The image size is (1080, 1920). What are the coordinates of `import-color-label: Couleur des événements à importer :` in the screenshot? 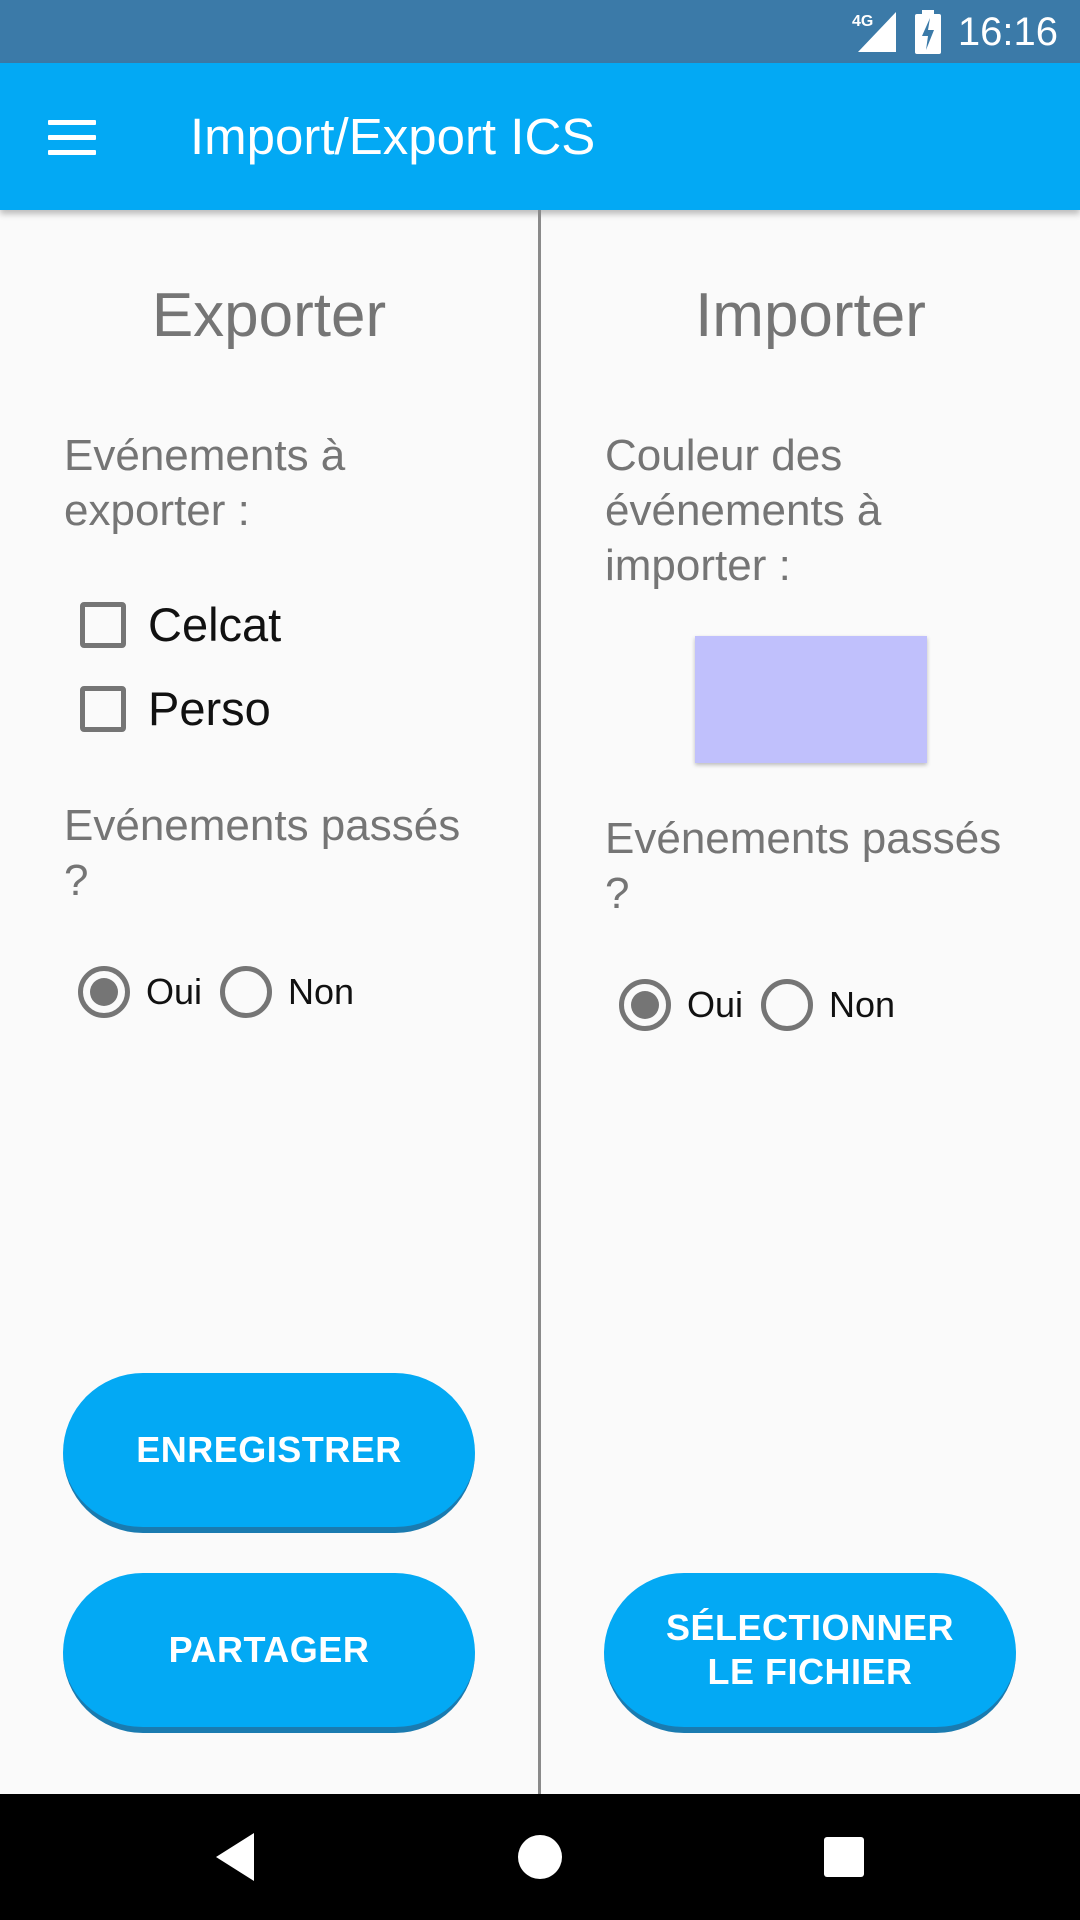 It's located at (743, 510).